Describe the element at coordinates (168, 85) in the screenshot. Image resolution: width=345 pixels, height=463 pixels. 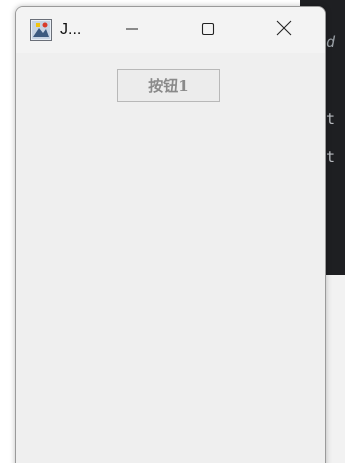
I see `button-1: 按钮1` at that location.